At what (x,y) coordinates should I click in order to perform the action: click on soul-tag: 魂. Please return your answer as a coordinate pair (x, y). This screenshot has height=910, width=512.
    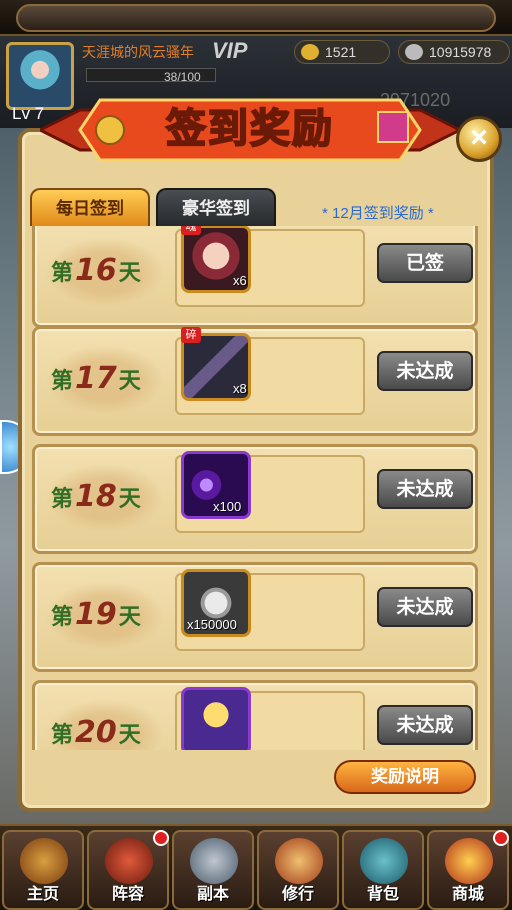
    Looking at the image, I should click on (191, 230).